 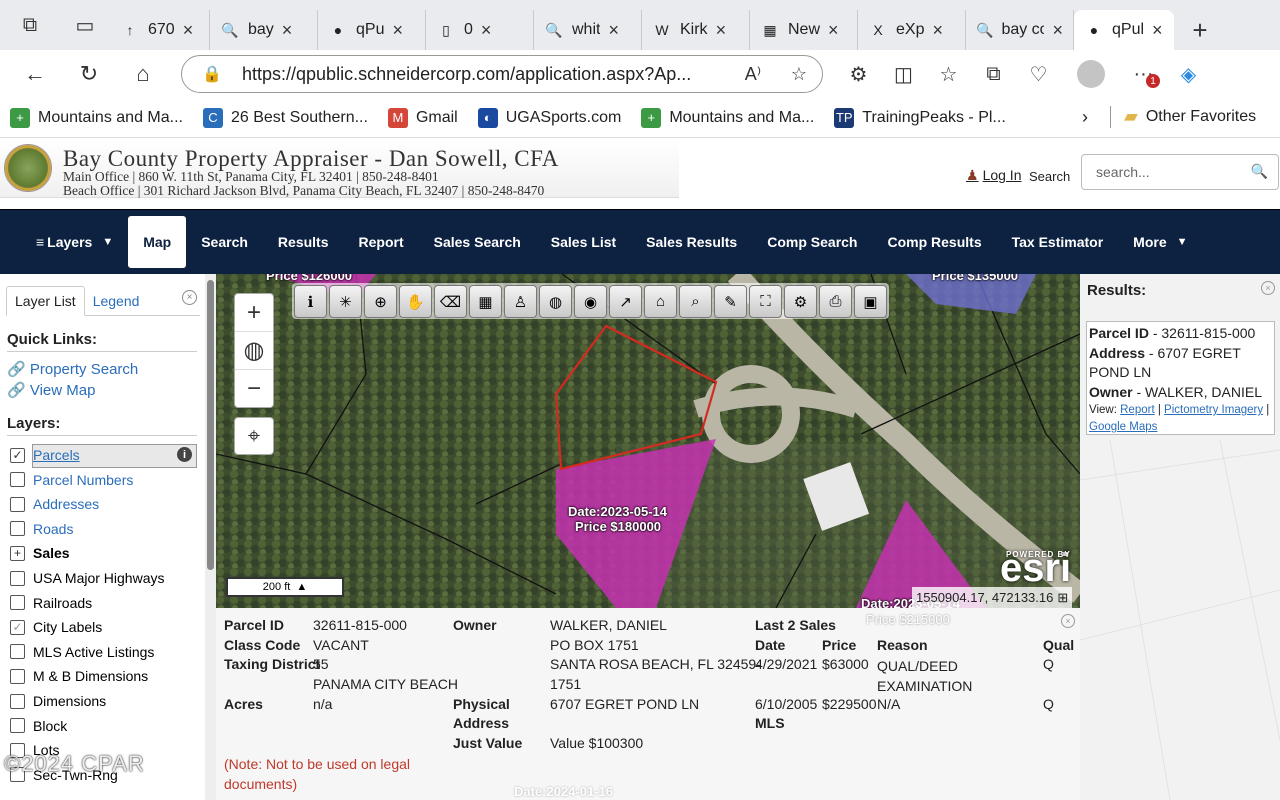 What do you see at coordinates (660, 301) in the screenshot?
I see `buildings-icon: ⌂` at bounding box center [660, 301].